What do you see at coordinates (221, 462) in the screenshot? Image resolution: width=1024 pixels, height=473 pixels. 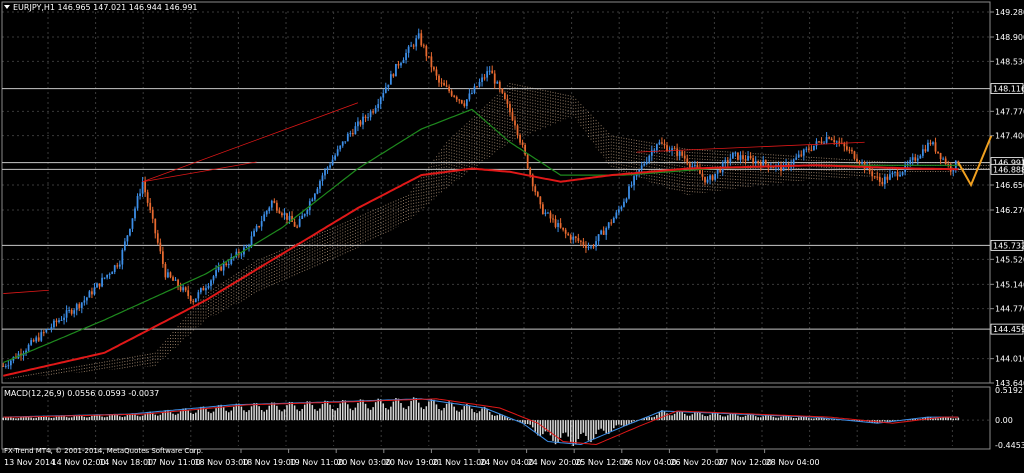 I see `time-axis-label: 18 Nov 03:00` at bounding box center [221, 462].